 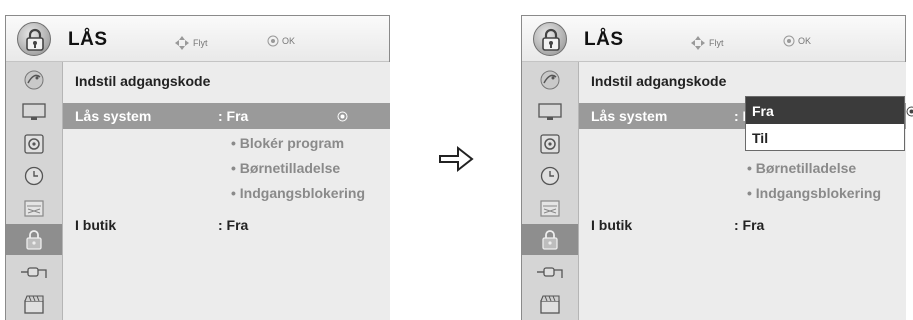 I want to click on lock-system-row: Lås system : Fra, so click(x=226, y=116).